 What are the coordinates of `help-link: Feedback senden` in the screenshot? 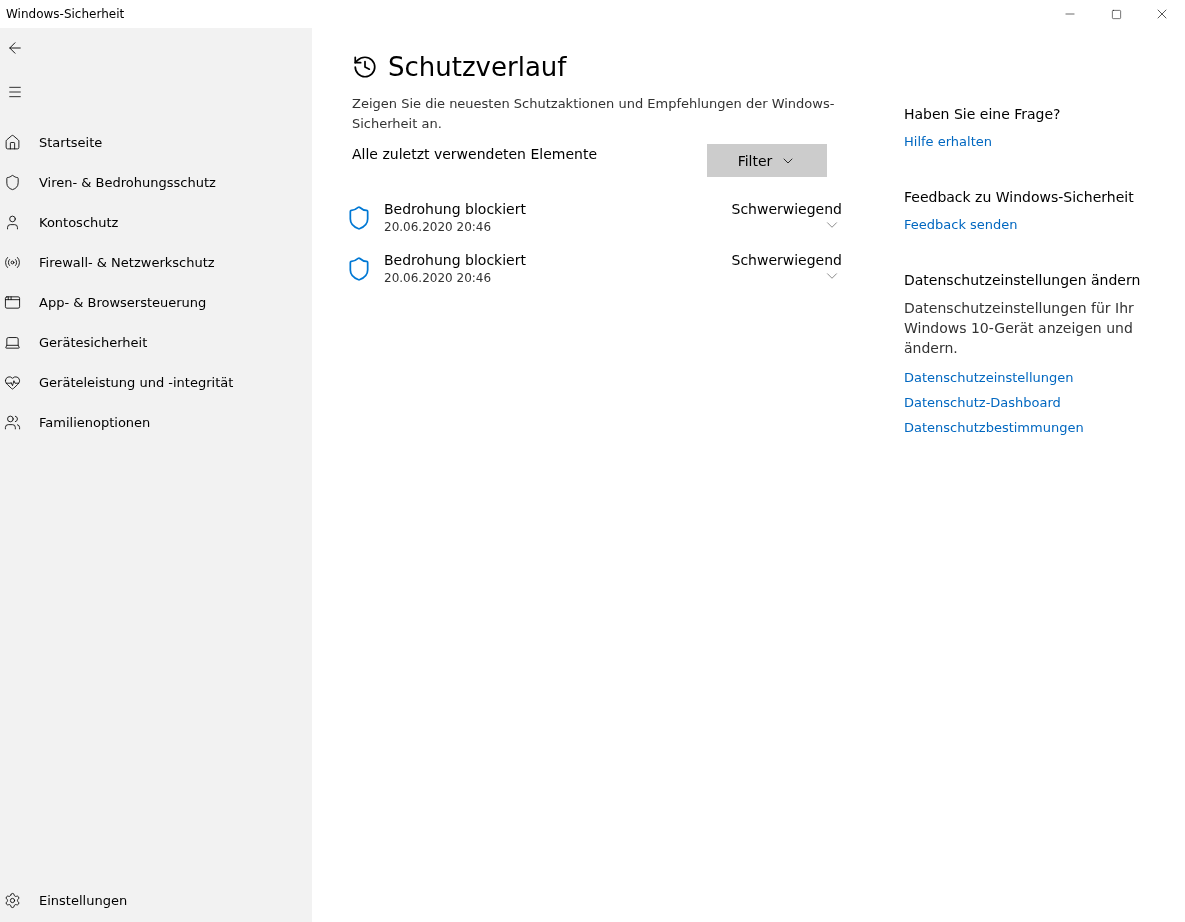 It's located at (961, 224).